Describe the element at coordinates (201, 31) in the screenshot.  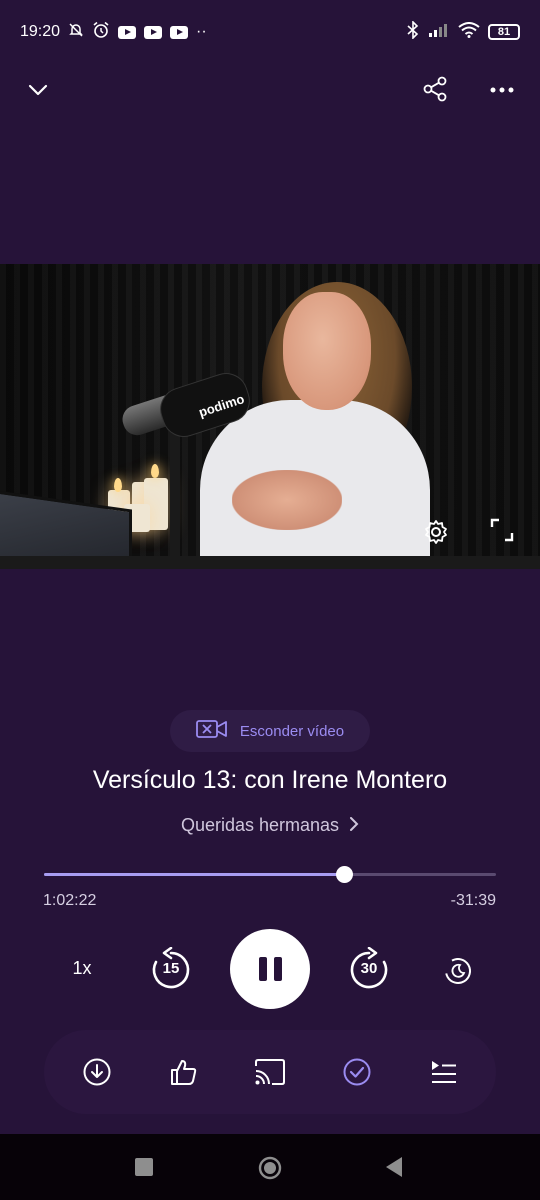
I see `status-overflow: ··` at that location.